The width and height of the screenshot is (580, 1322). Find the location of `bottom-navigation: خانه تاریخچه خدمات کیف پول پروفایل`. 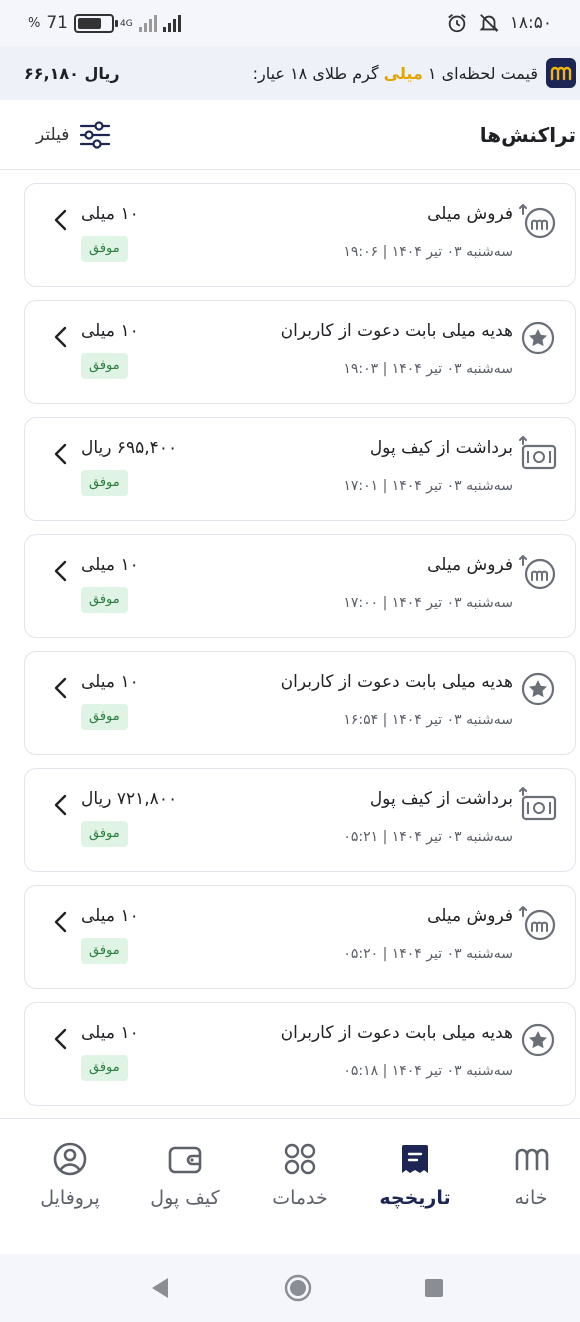

bottom-navigation: خانه تاریخچه خدمات کیف پول پروفایل is located at coordinates (290, 1186).